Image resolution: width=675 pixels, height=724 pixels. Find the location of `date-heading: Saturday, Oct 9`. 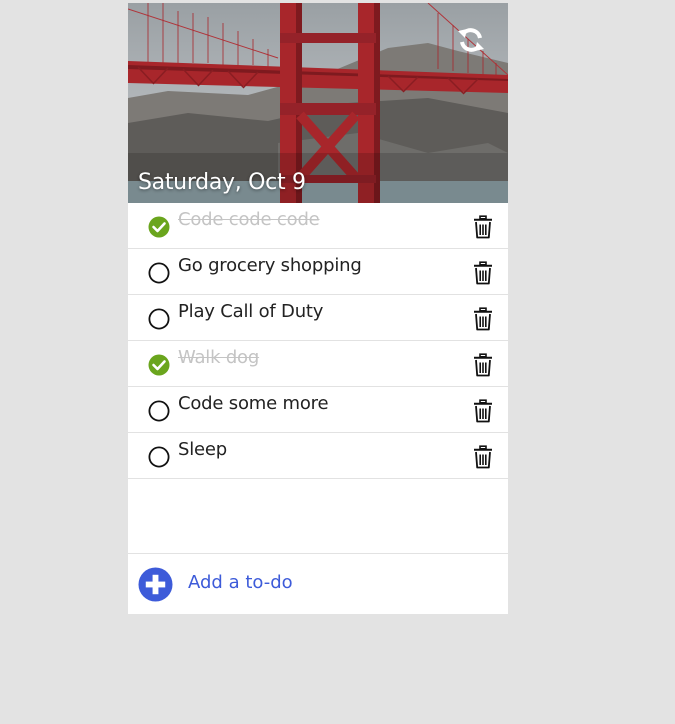

date-heading: Saturday, Oct 9 is located at coordinates (222, 182).